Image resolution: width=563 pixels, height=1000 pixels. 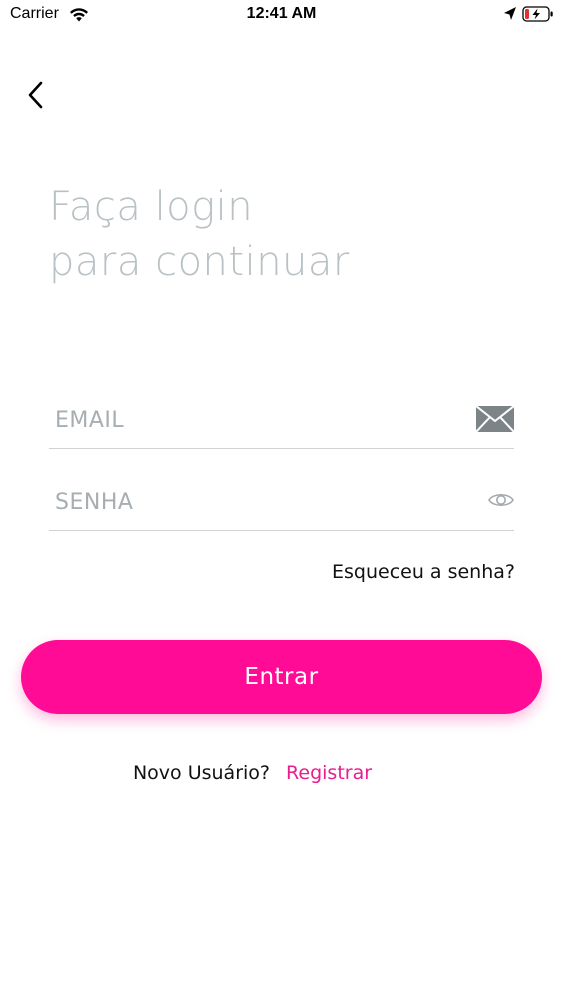 I want to click on email-field, so click(x=281, y=423).